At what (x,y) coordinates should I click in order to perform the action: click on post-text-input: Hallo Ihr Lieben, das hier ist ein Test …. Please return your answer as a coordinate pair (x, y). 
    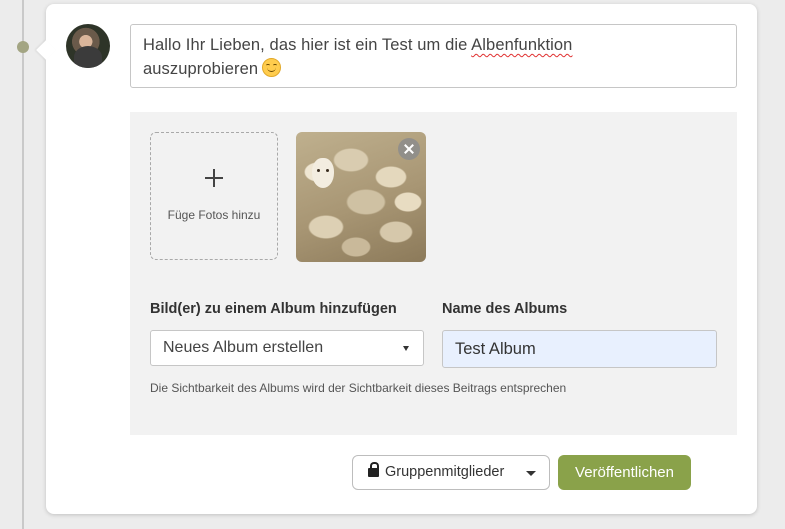
    Looking at the image, I should click on (433, 56).